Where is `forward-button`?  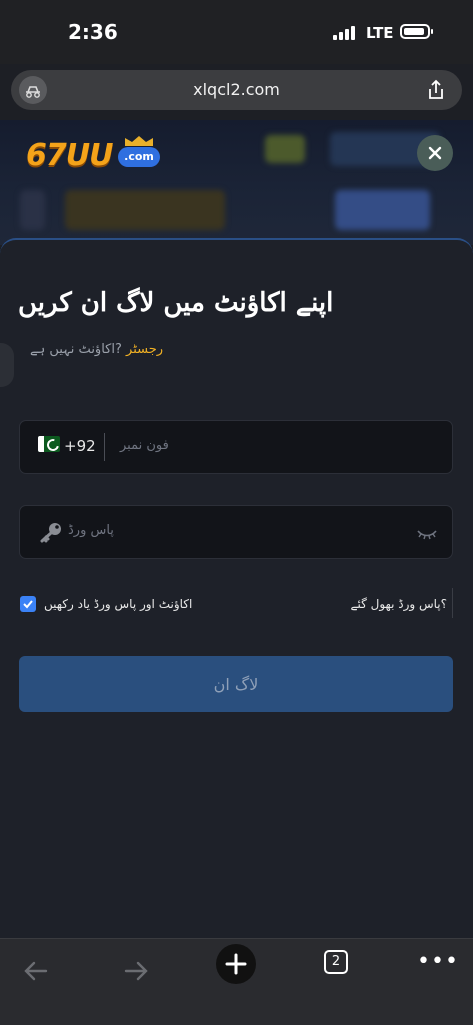 forward-button is located at coordinates (136, 971).